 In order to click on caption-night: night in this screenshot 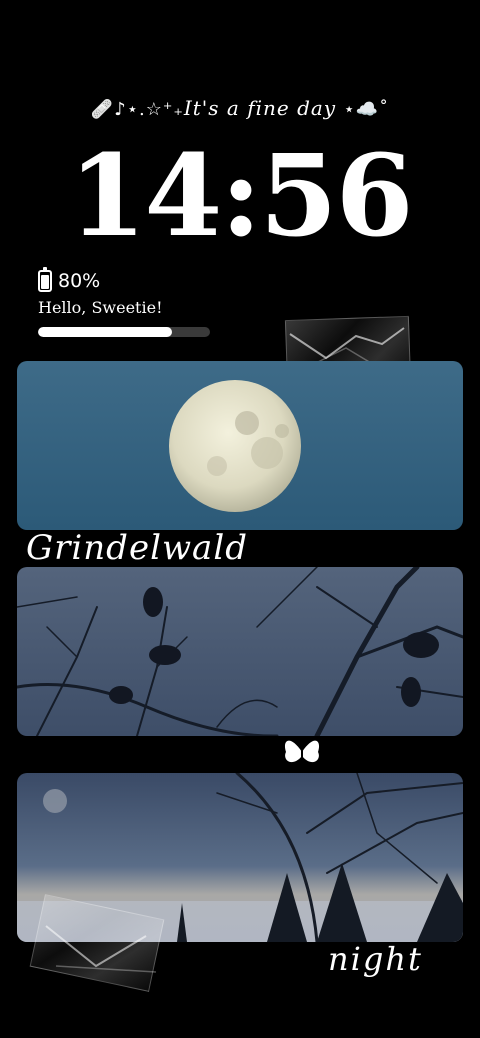, I will do `click(375, 959)`.